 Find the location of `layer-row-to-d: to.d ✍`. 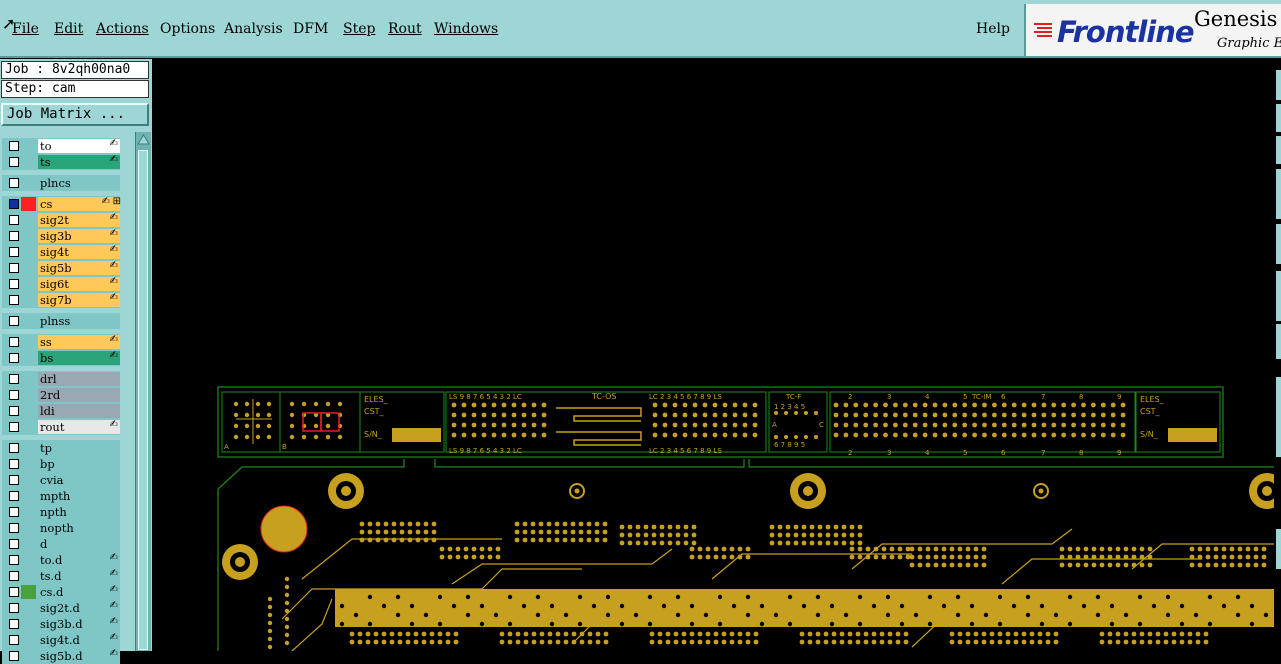

layer-row-to-d: to.d ✍ is located at coordinates (61, 560).